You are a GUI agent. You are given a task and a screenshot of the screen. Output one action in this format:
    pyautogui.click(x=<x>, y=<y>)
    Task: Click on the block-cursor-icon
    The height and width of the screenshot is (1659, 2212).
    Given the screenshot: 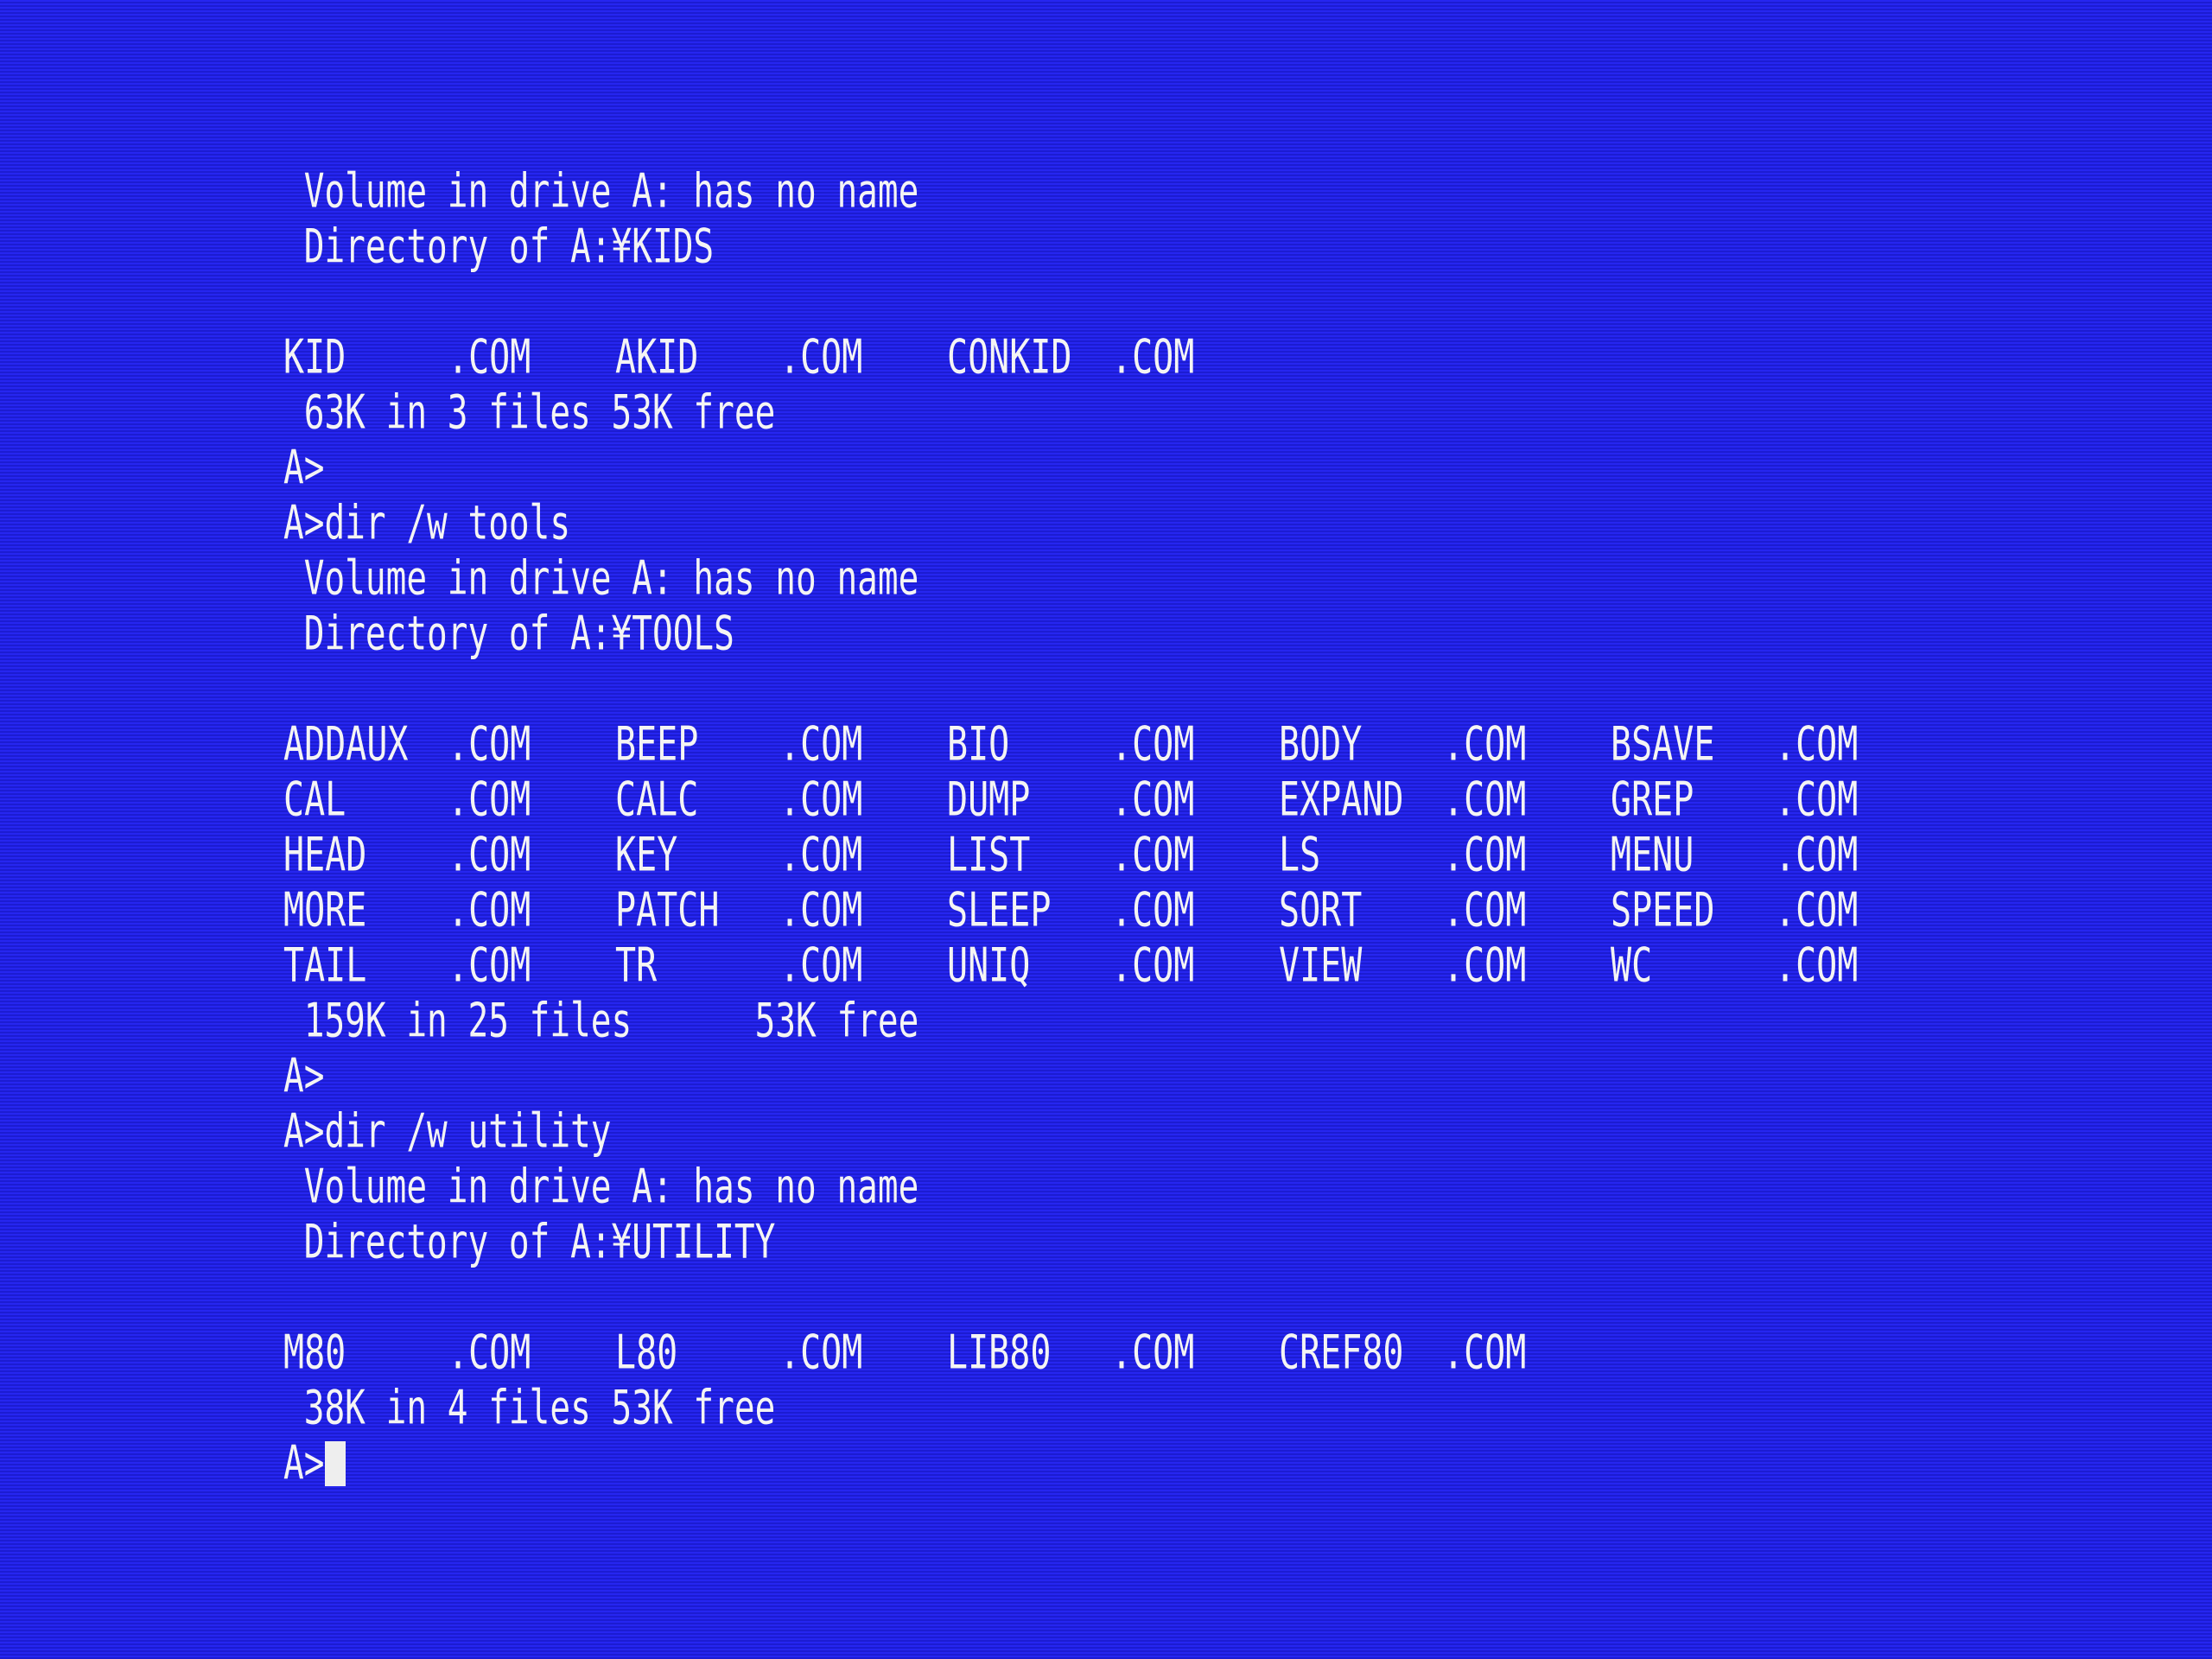 What is the action you would take?
    pyautogui.click(x=335, y=1463)
    